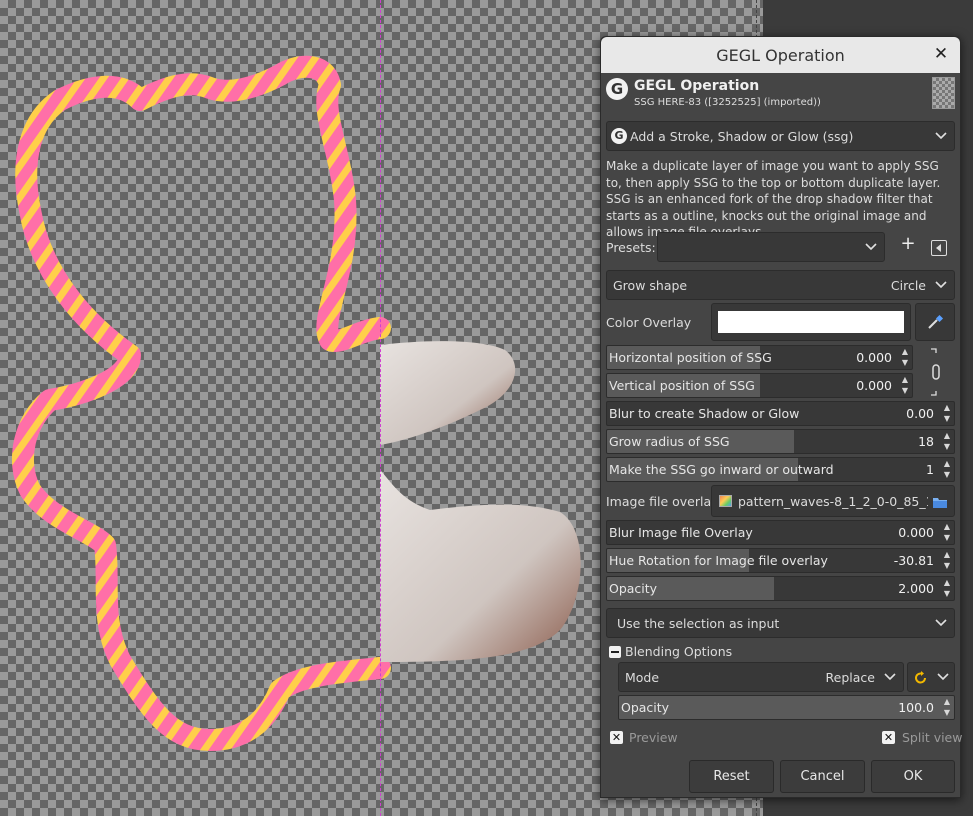 The width and height of the screenshot is (973, 816). I want to click on color-picker-button, so click(935, 322).